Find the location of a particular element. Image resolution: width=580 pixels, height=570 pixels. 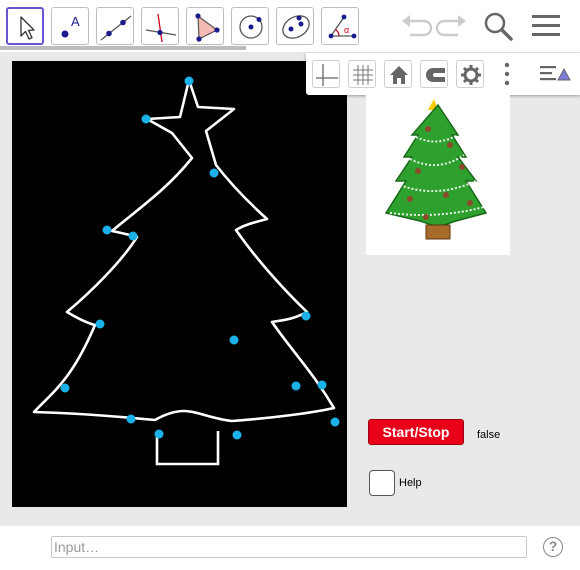

conic-tool-button is located at coordinates (295, 26).